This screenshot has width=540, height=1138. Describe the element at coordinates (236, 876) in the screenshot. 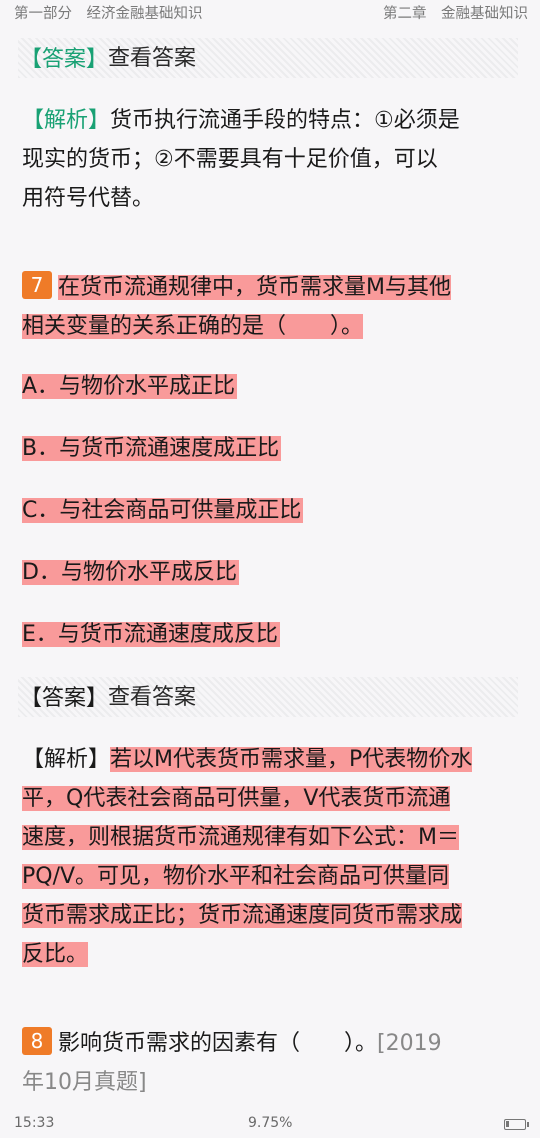

I see `analysis-line: PQ/V。可见，物价水平和社会商品可供量同` at that location.